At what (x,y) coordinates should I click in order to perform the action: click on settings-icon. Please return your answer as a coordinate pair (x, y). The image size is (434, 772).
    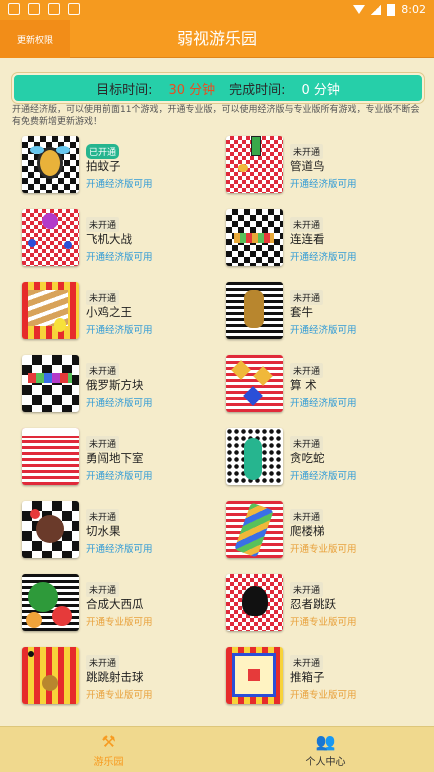
    Looking at the image, I should click on (14, 9).